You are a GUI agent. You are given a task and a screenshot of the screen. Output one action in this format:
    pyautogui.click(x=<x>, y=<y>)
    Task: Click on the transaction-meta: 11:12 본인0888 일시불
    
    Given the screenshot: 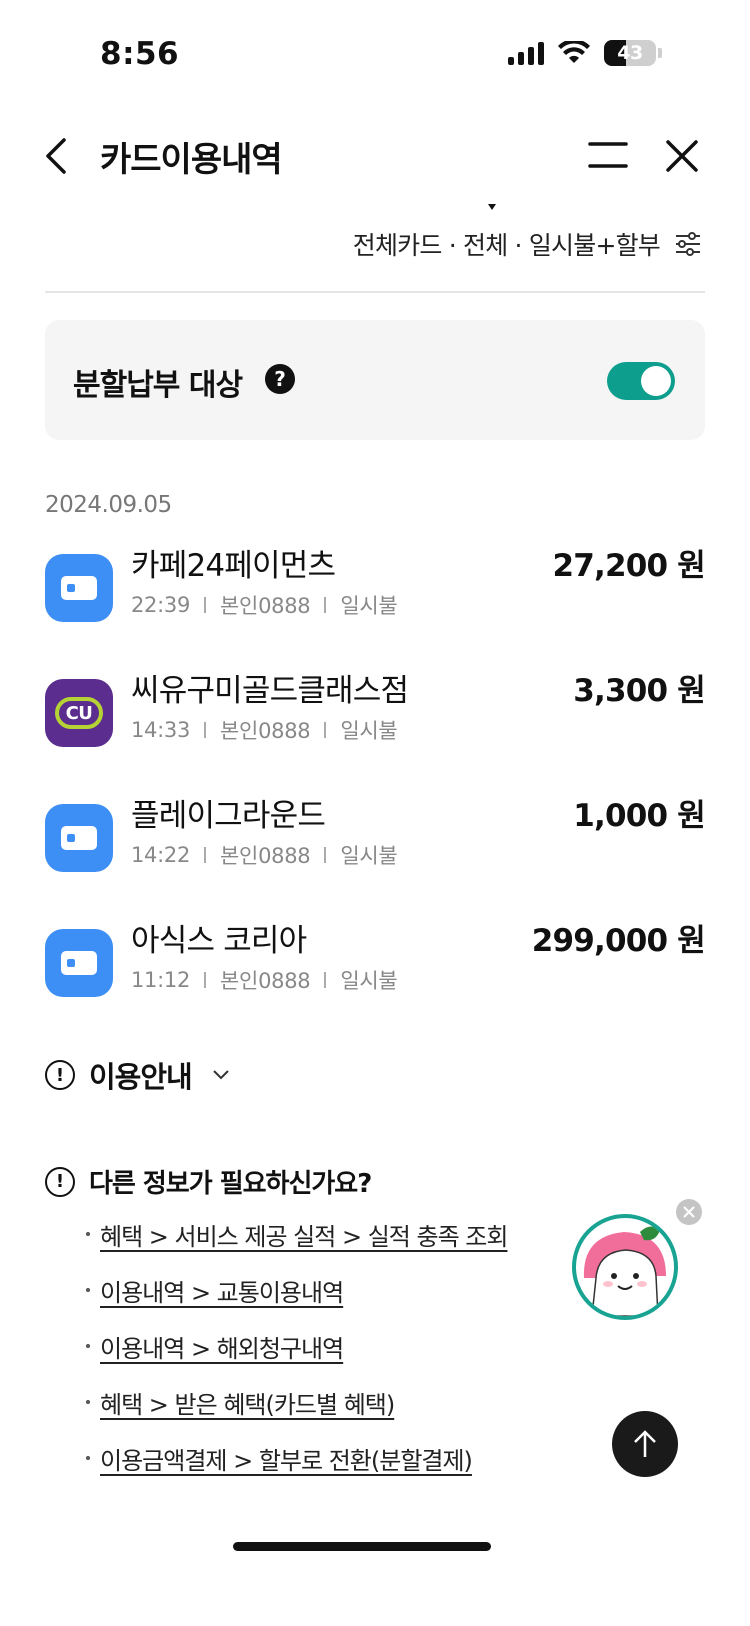 What is the action you would take?
    pyautogui.click(x=264, y=980)
    